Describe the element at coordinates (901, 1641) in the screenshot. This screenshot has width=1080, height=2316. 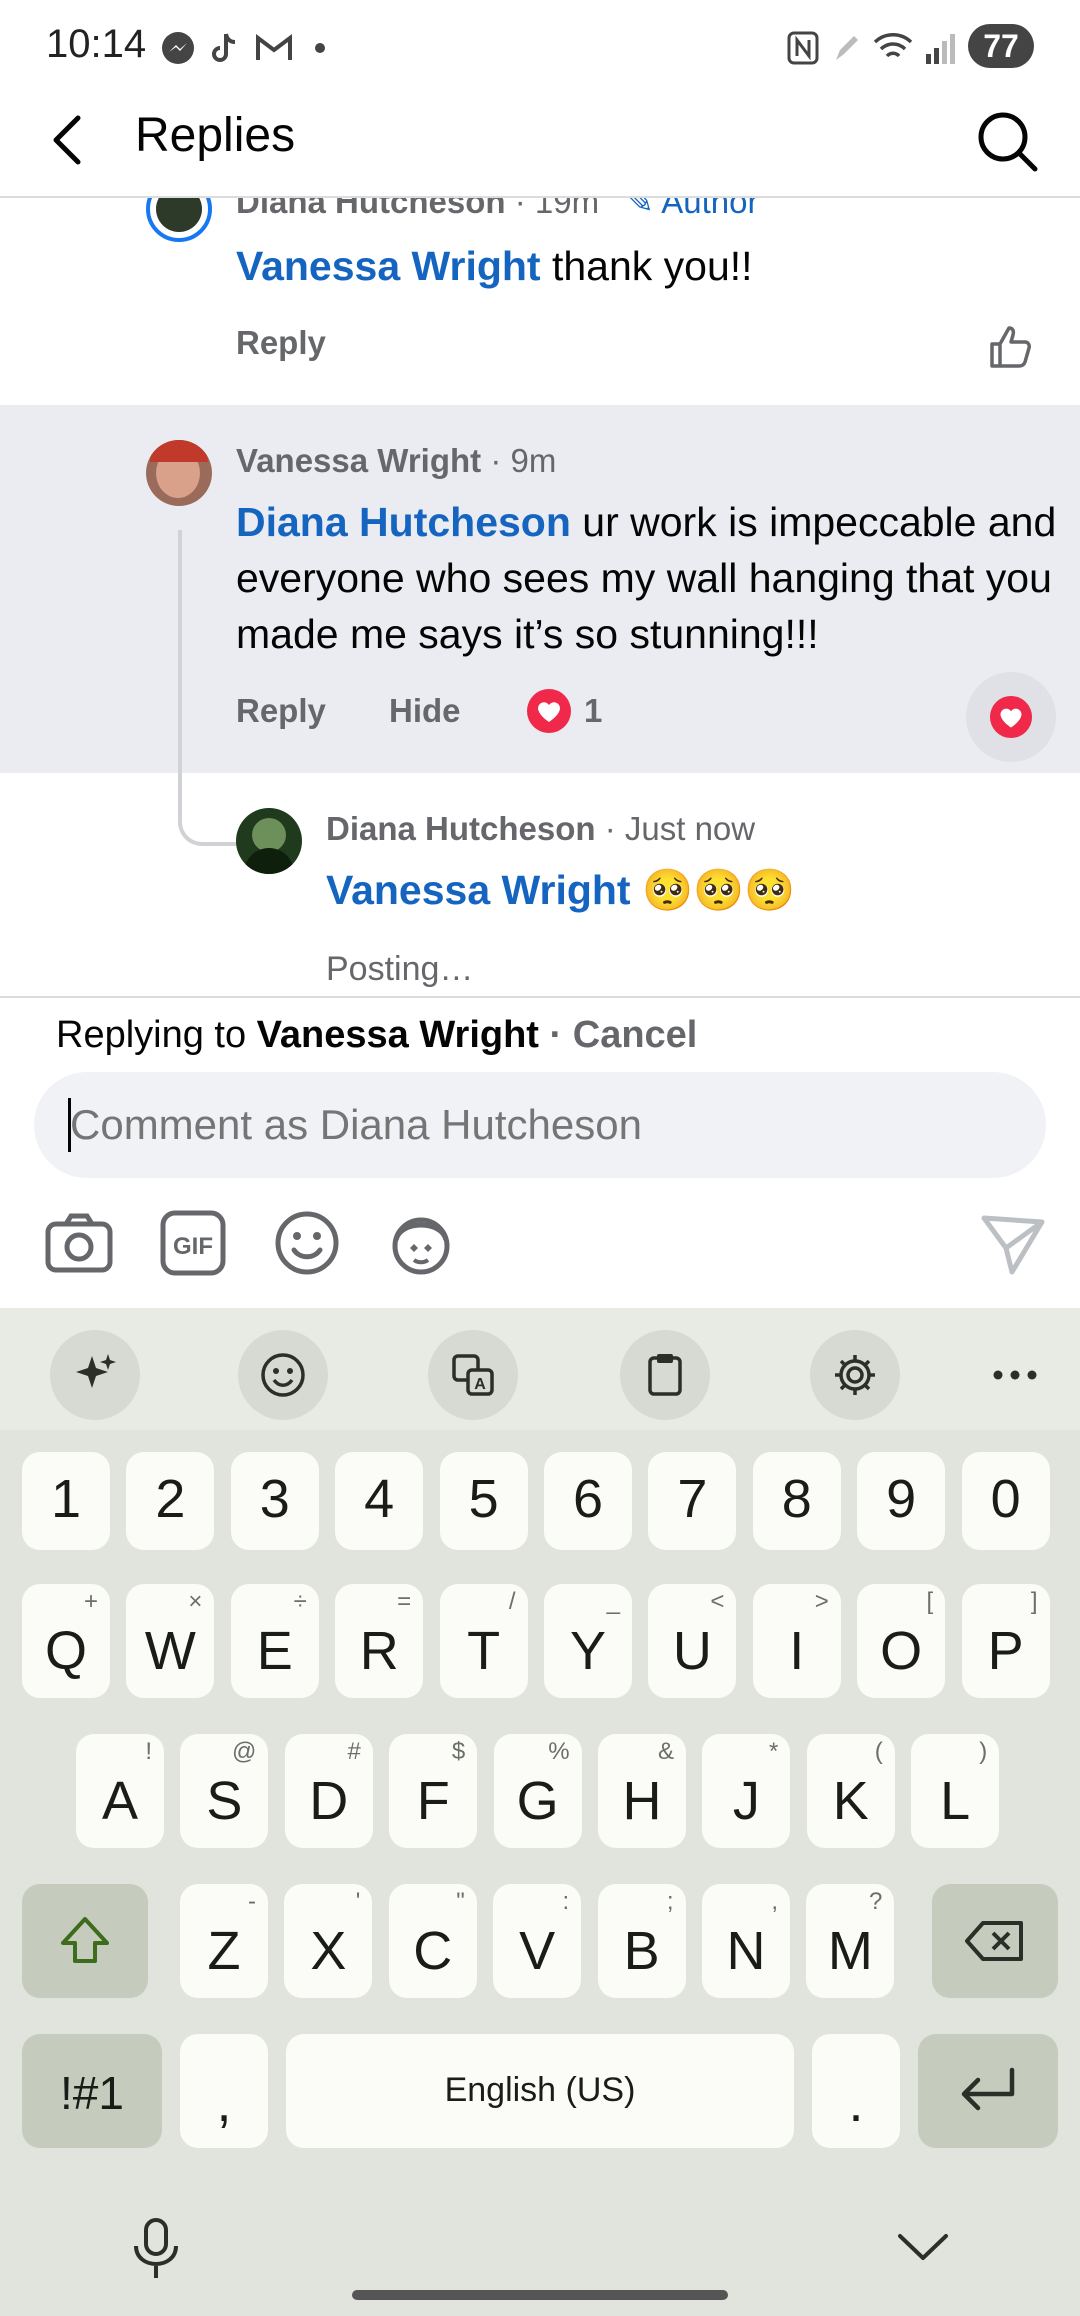
I see `key: [O` at that location.